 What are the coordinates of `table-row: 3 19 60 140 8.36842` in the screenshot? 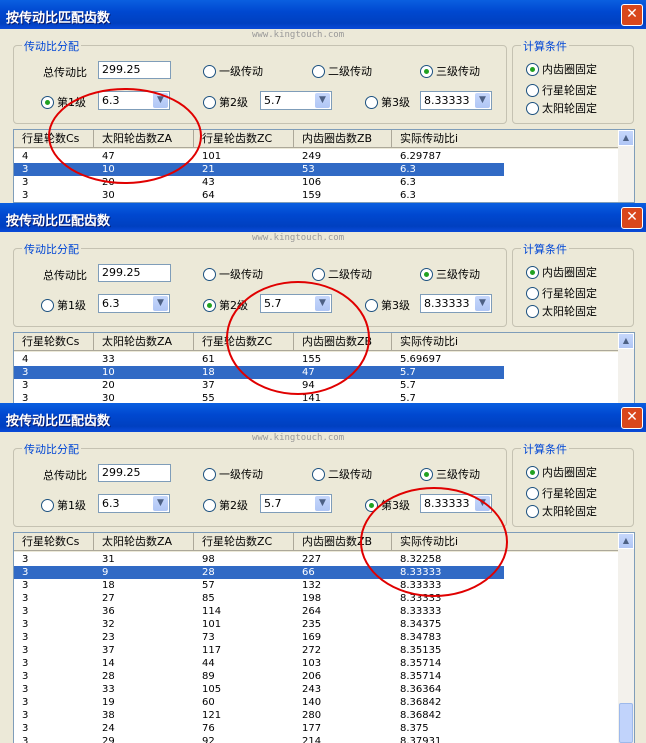 It's located at (259, 702).